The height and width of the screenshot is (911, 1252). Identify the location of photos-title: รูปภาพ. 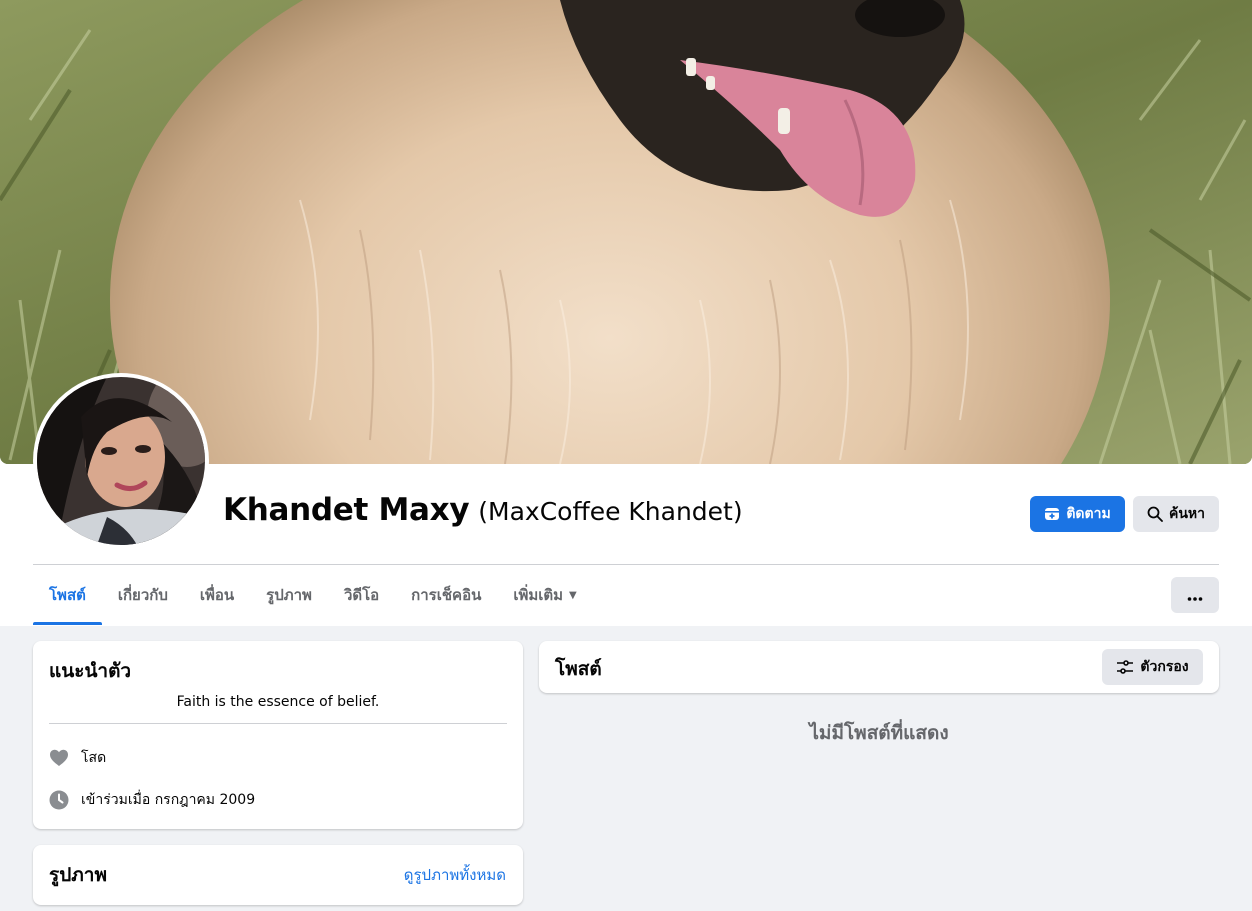
(78, 875).